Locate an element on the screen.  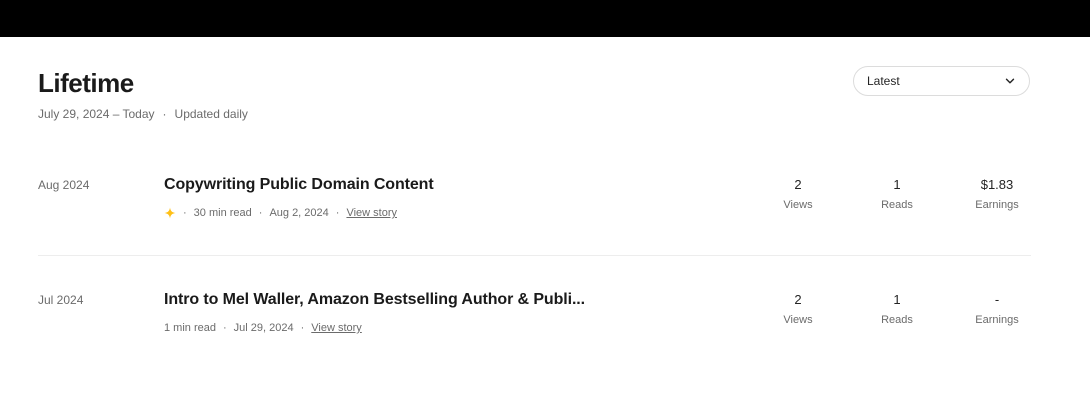
story-meta: · 30 min read · Aug 2, 2024 · View story is located at coordinates (280, 213).